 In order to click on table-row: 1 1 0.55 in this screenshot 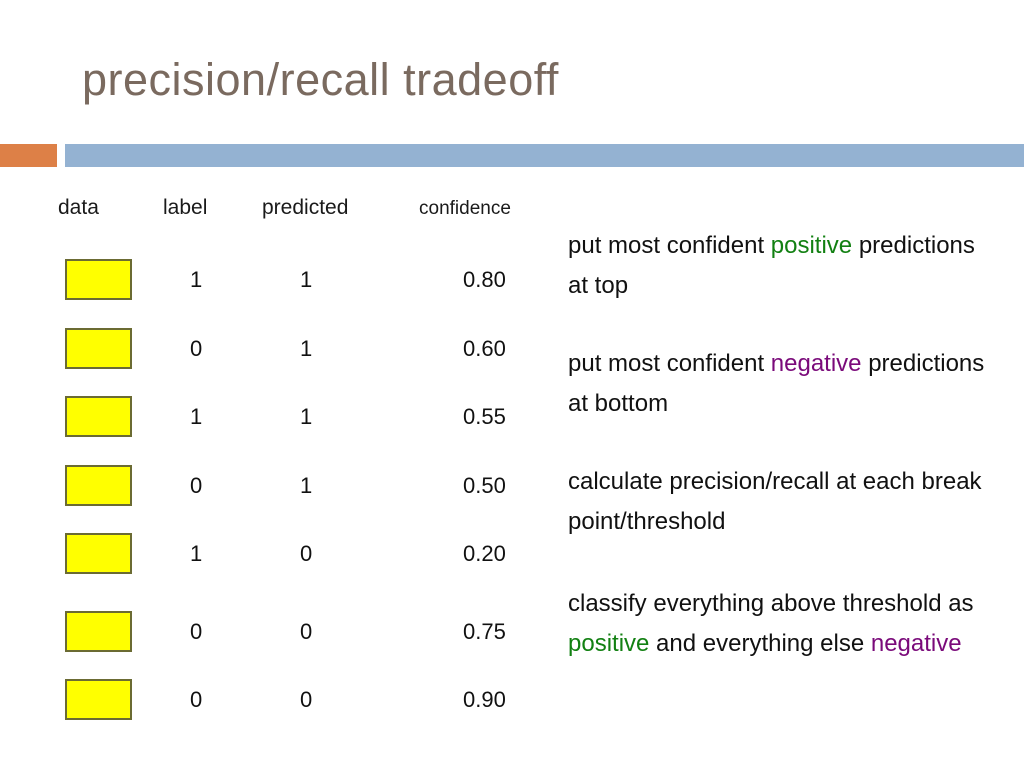, I will do `click(280, 418)`.